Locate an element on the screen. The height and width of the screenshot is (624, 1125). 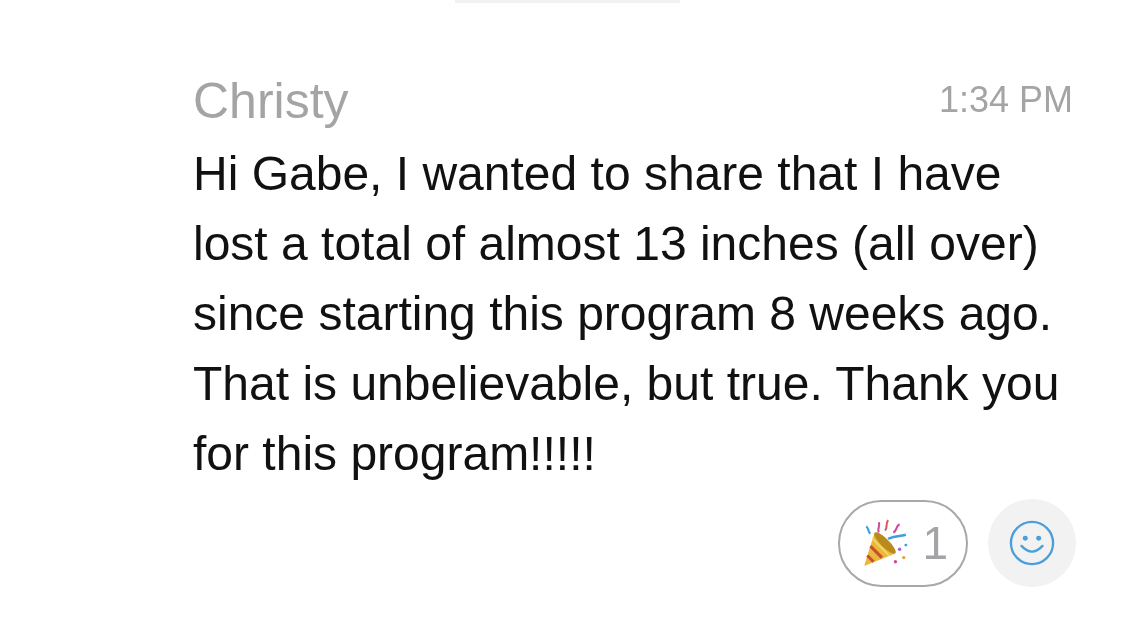
message-time: 1:34 PM is located at coordinates (1005, 100).